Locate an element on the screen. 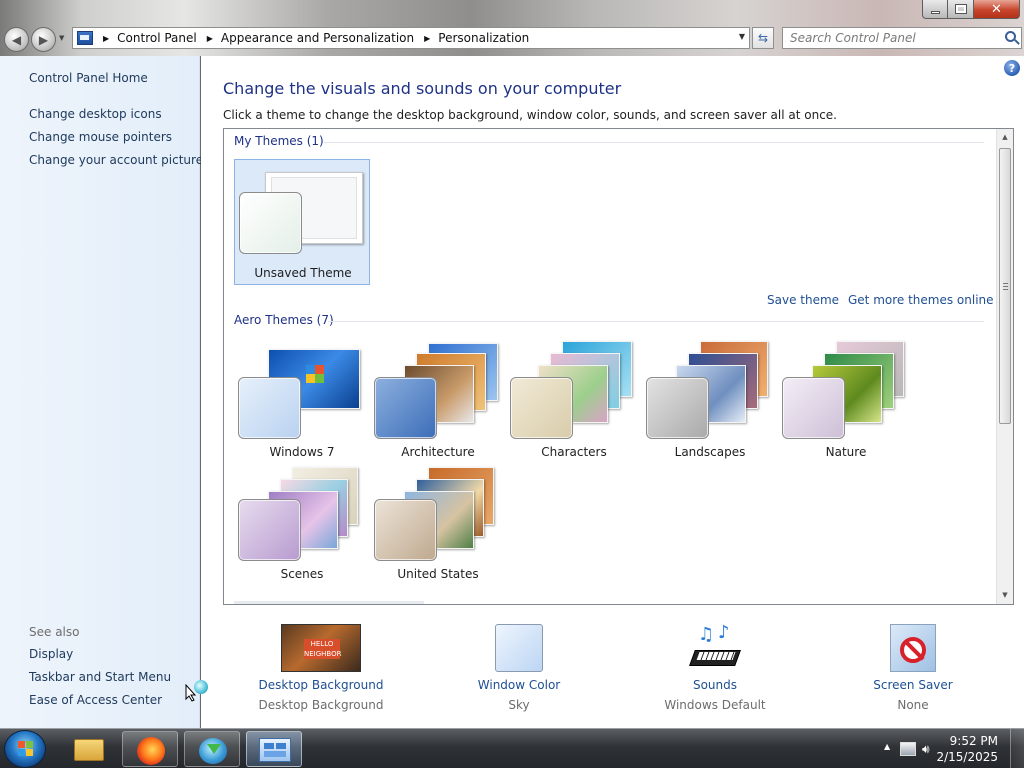 The image size is (1024, 768). search-input: Search Control Panel is located at coordinates (902, 38).